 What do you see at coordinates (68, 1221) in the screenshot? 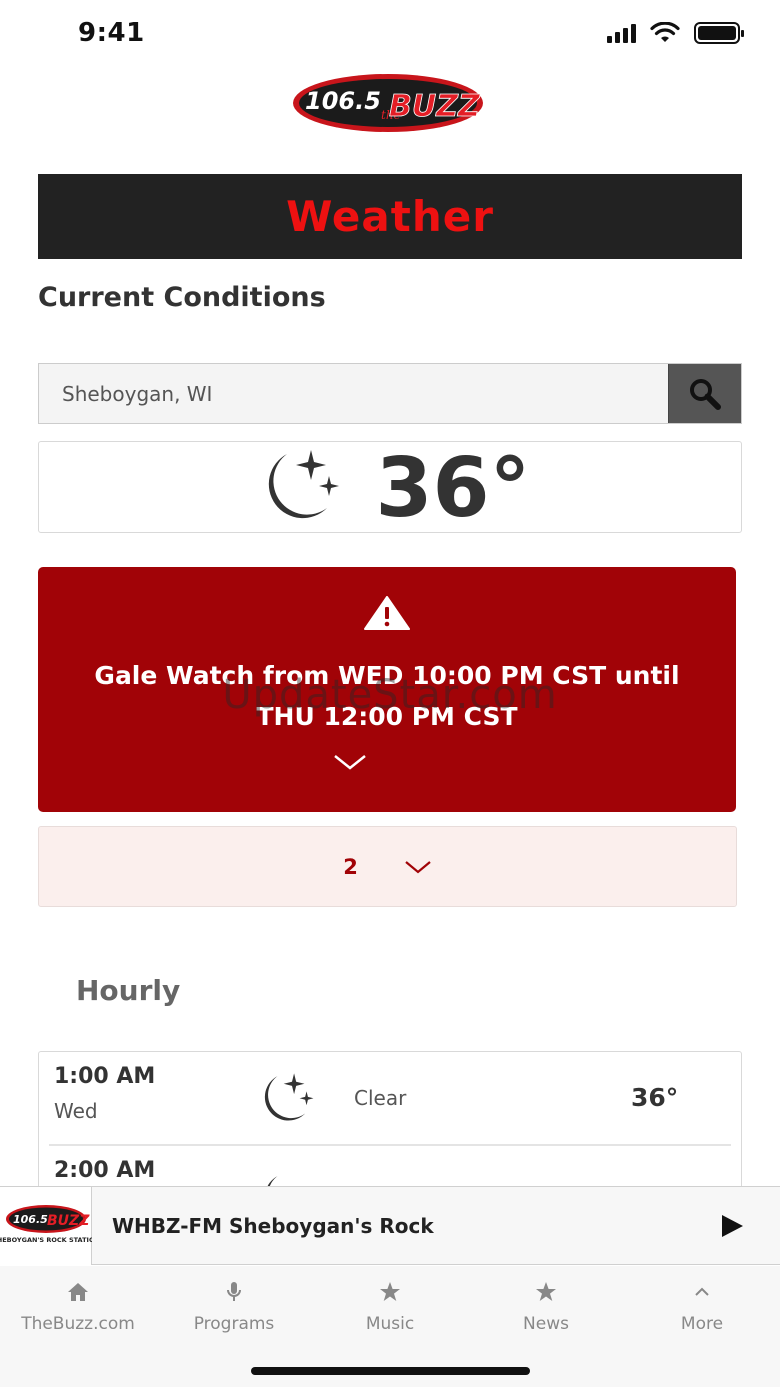
I see `svg-text: BUZZ` at bounding box center [68, 1221].